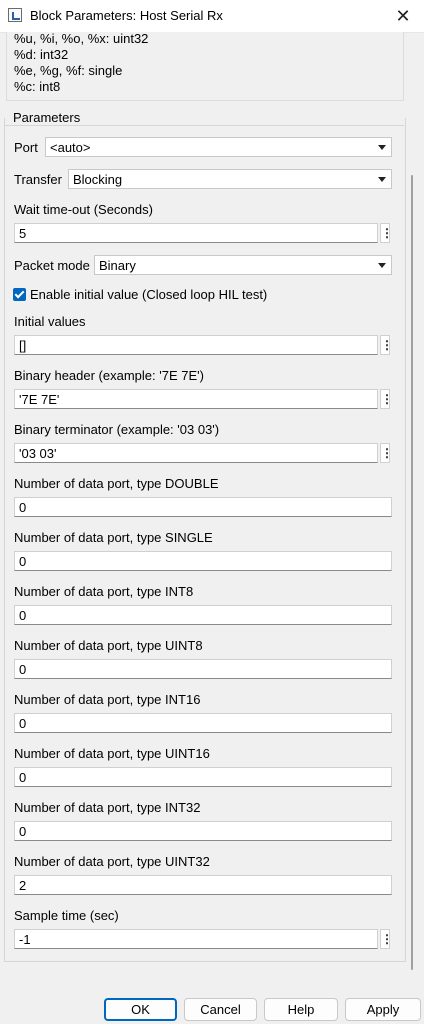 The image size is (424, 1024). Describe the element at coordinates (196, 939) in the screenshot. I see `sample-time-input: -1` at that location.